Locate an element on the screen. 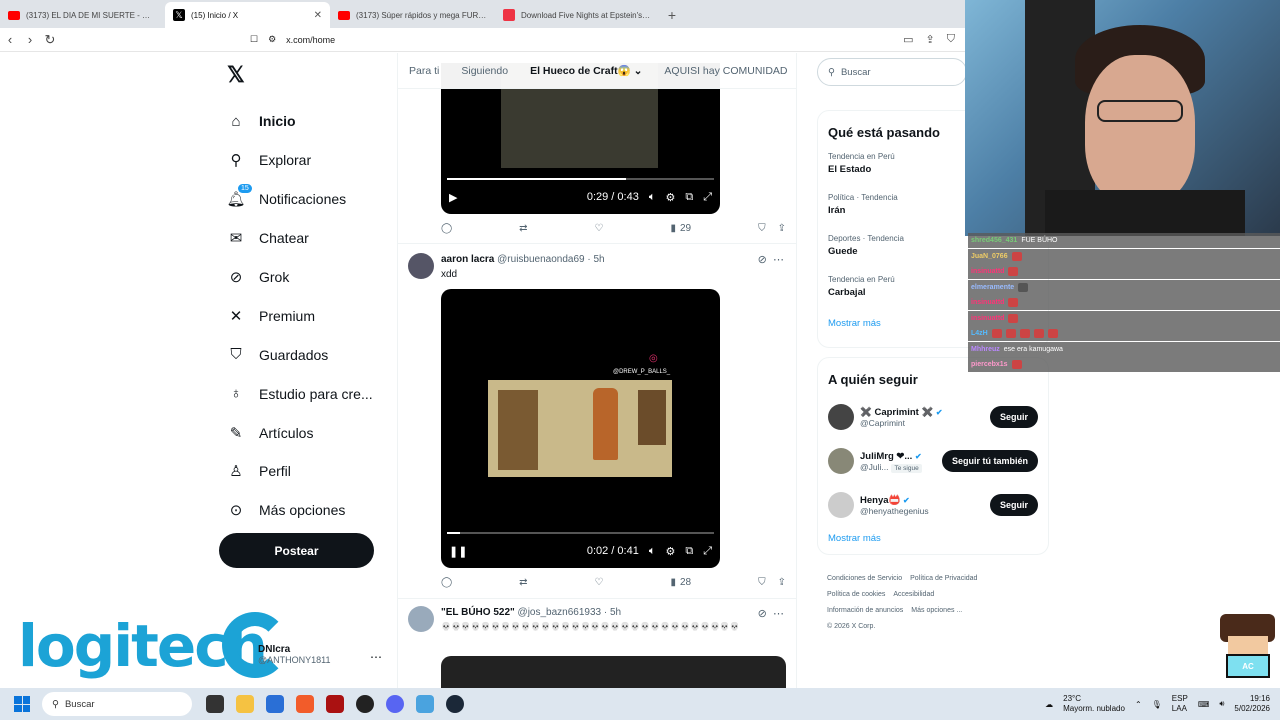 The image size is (1280, 720). tab-para-ti: Para ti is located at coordinates (424, 71).